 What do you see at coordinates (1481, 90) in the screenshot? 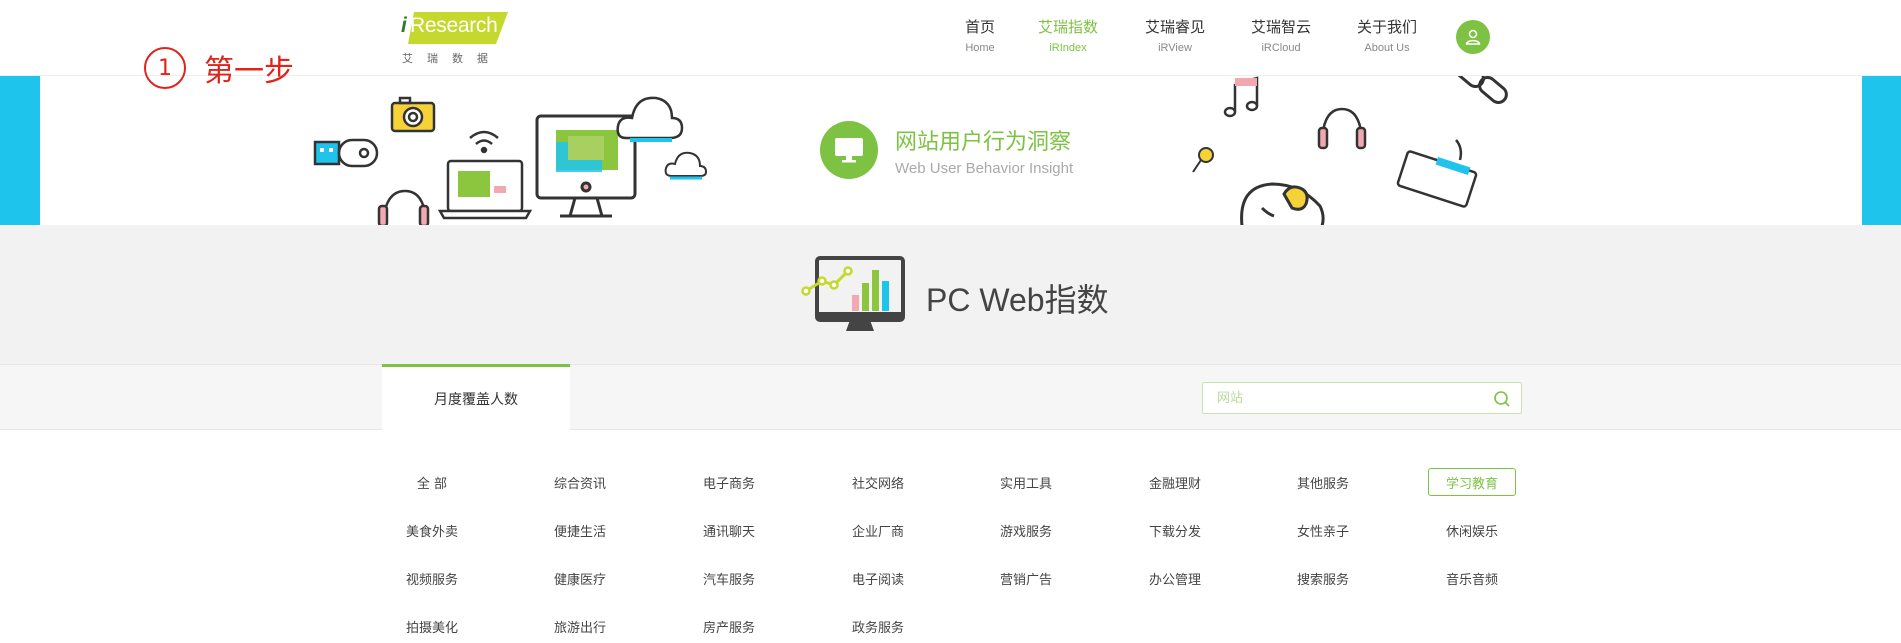
I see `chain-icon` at bounding box center [1481, 90].